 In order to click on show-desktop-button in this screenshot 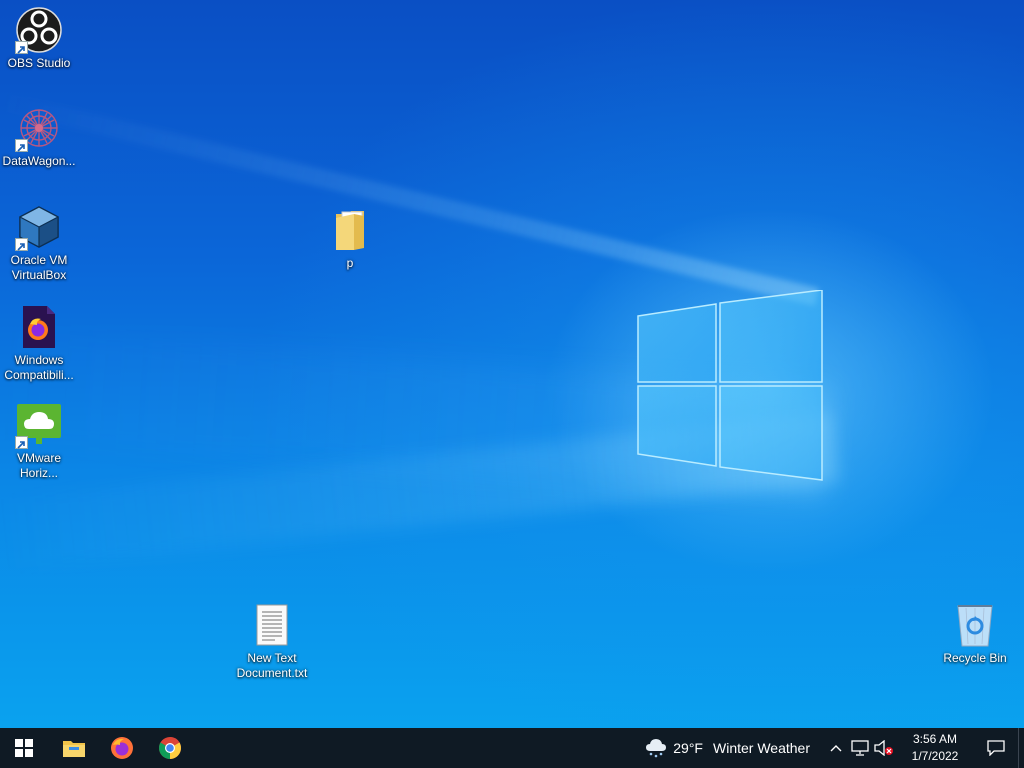, I will do `click(1021, 748)`.